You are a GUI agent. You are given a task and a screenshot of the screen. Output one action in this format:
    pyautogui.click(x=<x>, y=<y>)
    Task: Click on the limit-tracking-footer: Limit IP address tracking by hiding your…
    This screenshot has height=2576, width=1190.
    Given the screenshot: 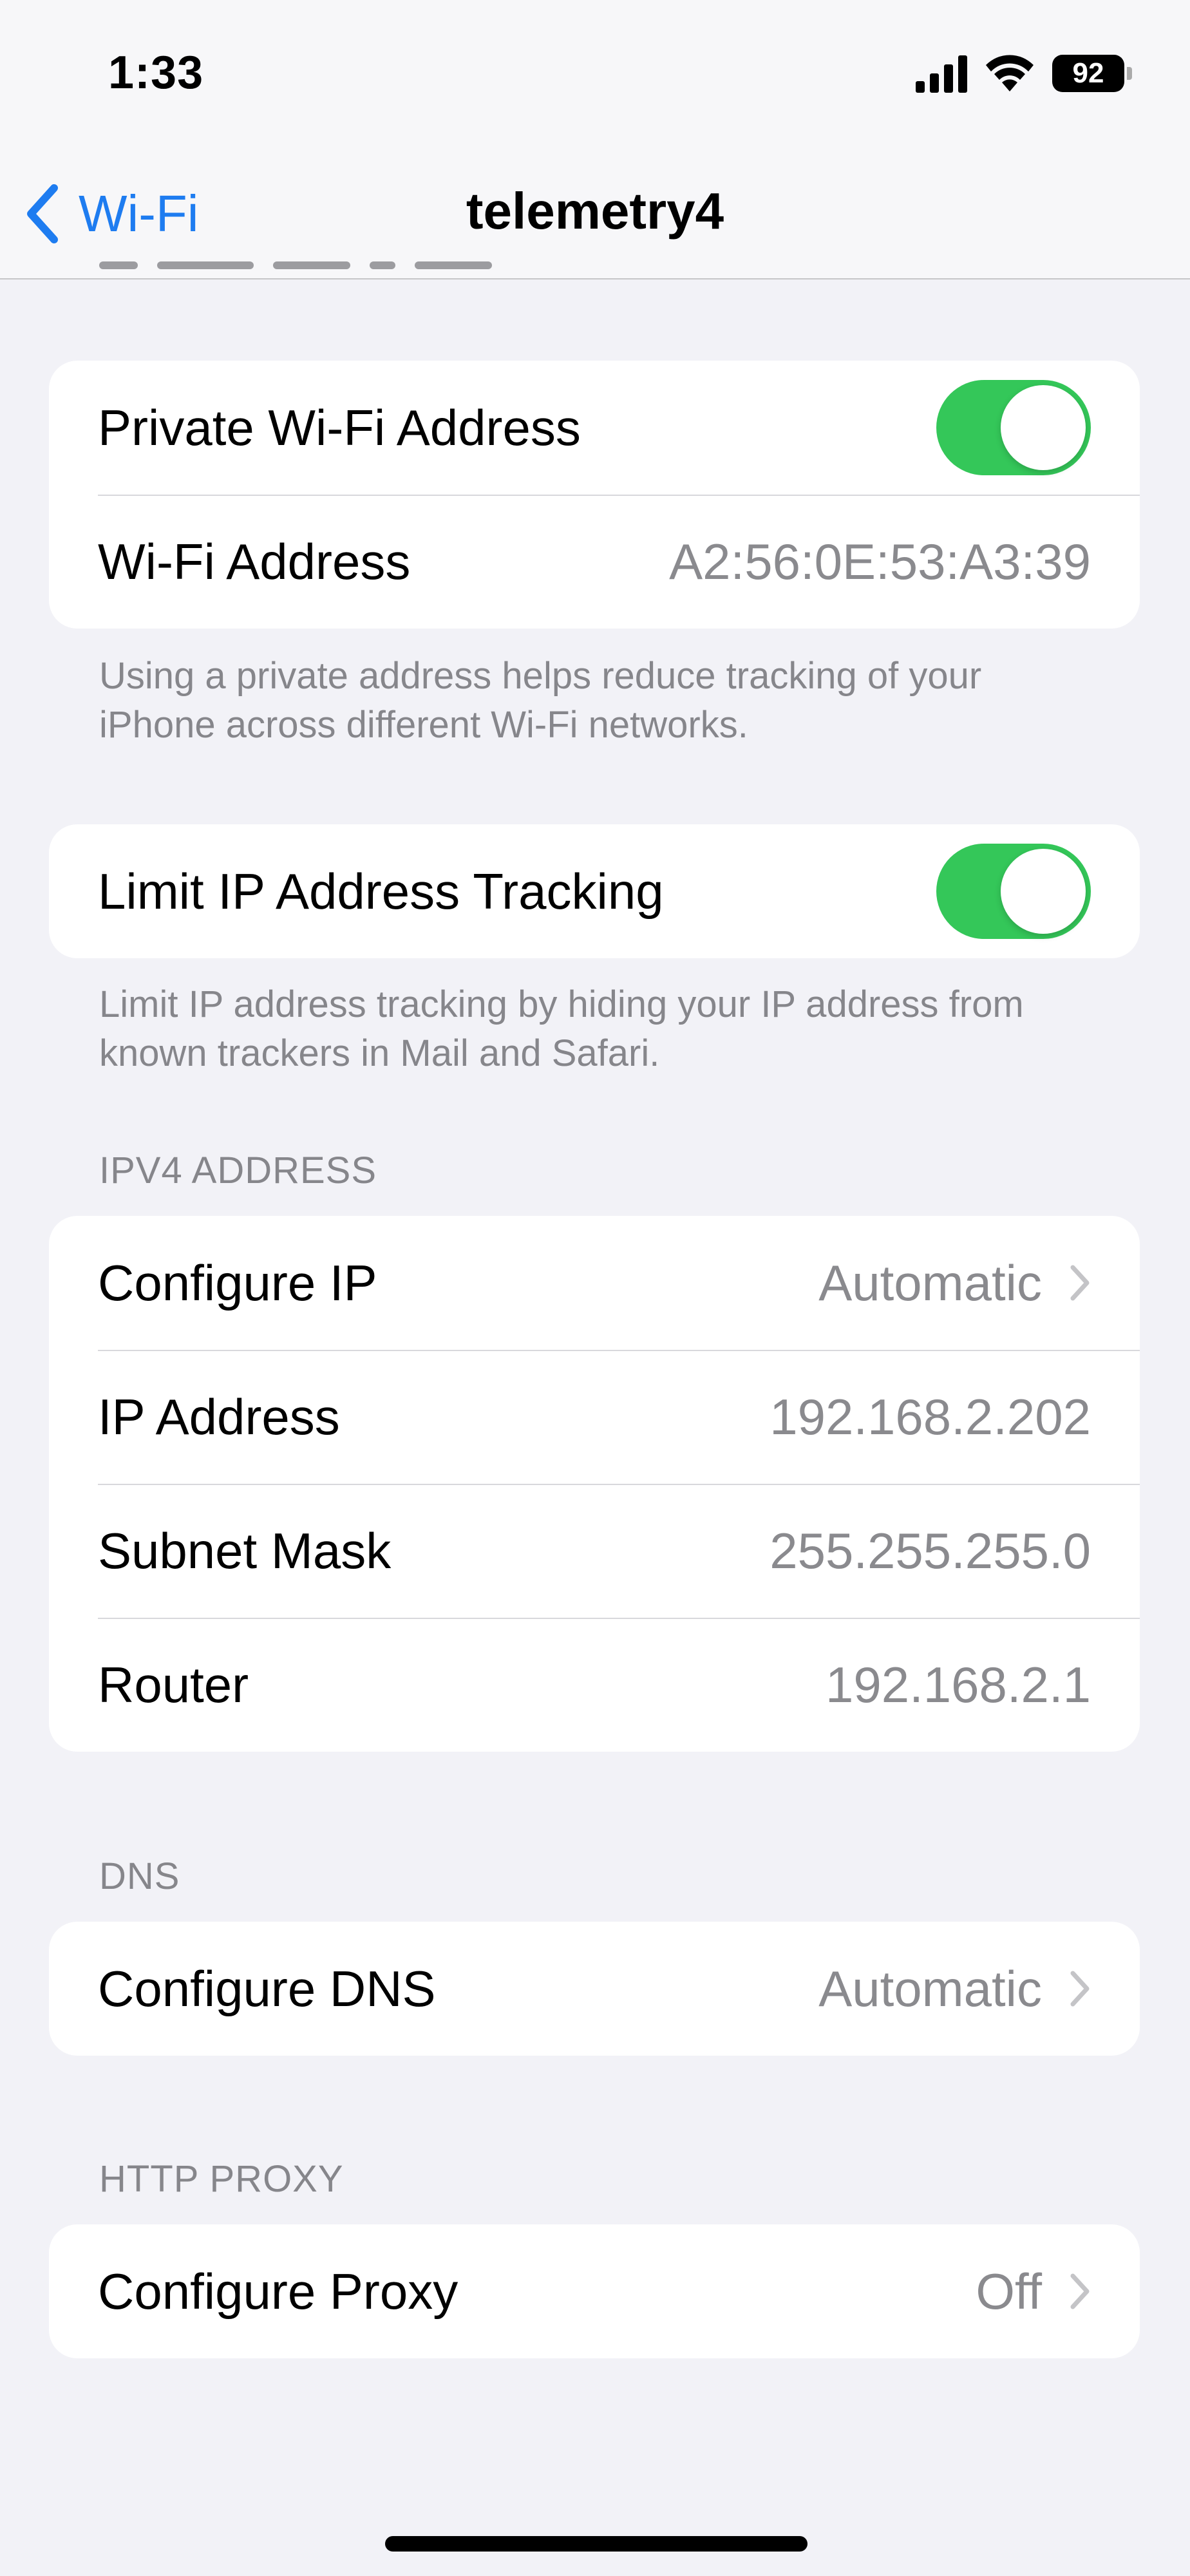 What is the action you would take?
    pyautogui.click(x=561, y=1028)
    